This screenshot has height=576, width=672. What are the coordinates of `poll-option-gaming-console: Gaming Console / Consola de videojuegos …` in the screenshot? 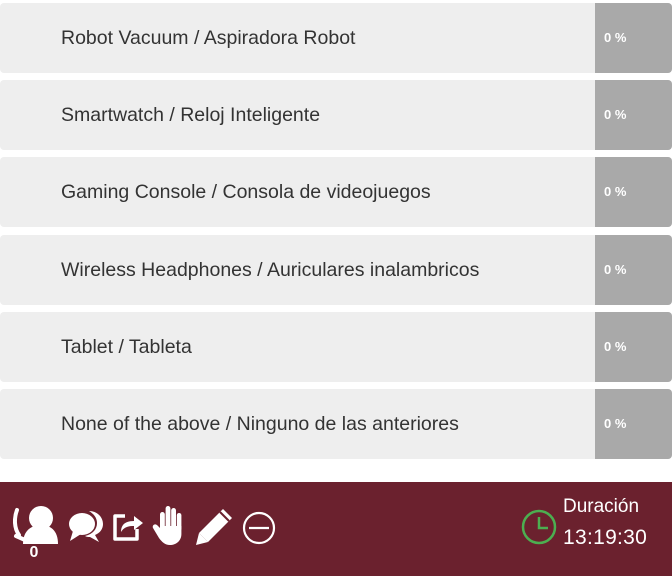 It's located at (336, 192).